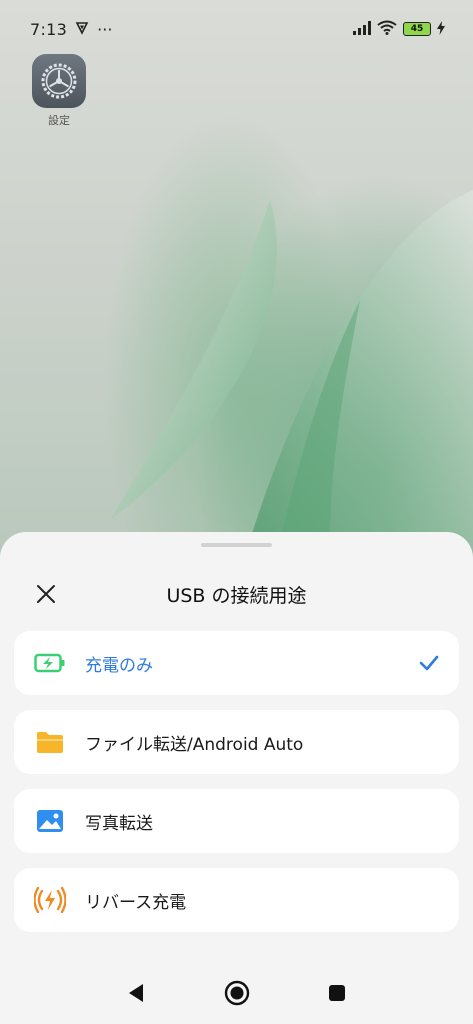 This screenshot has height=1024, width=473. Describe the element at coordinates (387, 29) in the screenshot. I see `wifi-icon` at that location.